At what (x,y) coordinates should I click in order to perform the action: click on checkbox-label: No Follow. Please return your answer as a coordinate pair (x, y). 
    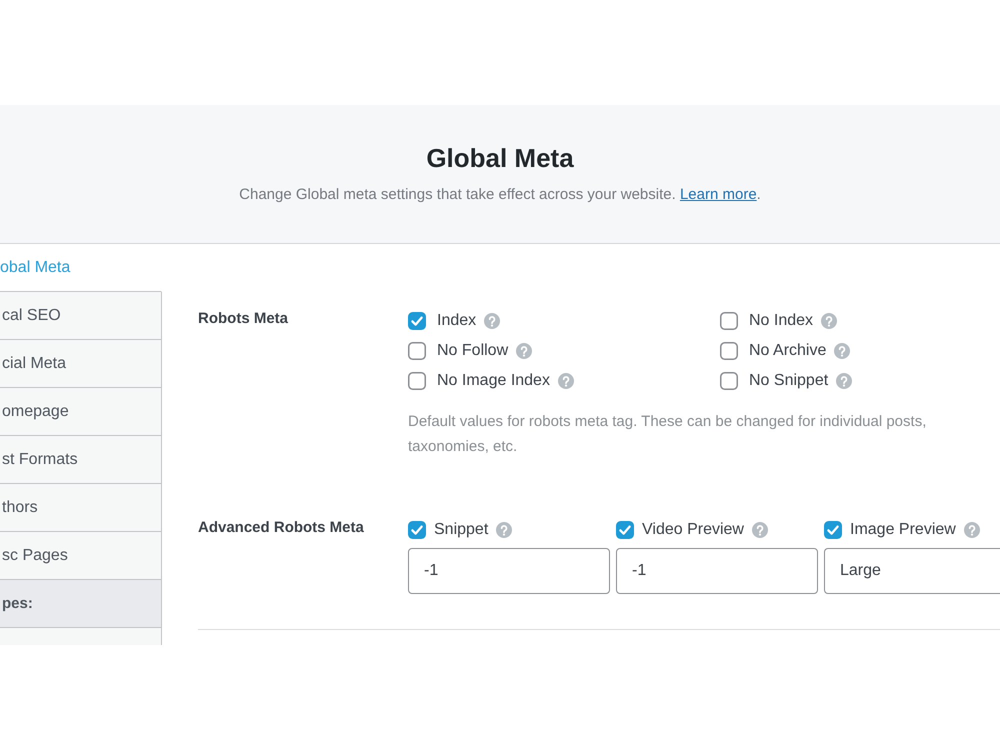
    Looking at the image, I should click on (472, 351).